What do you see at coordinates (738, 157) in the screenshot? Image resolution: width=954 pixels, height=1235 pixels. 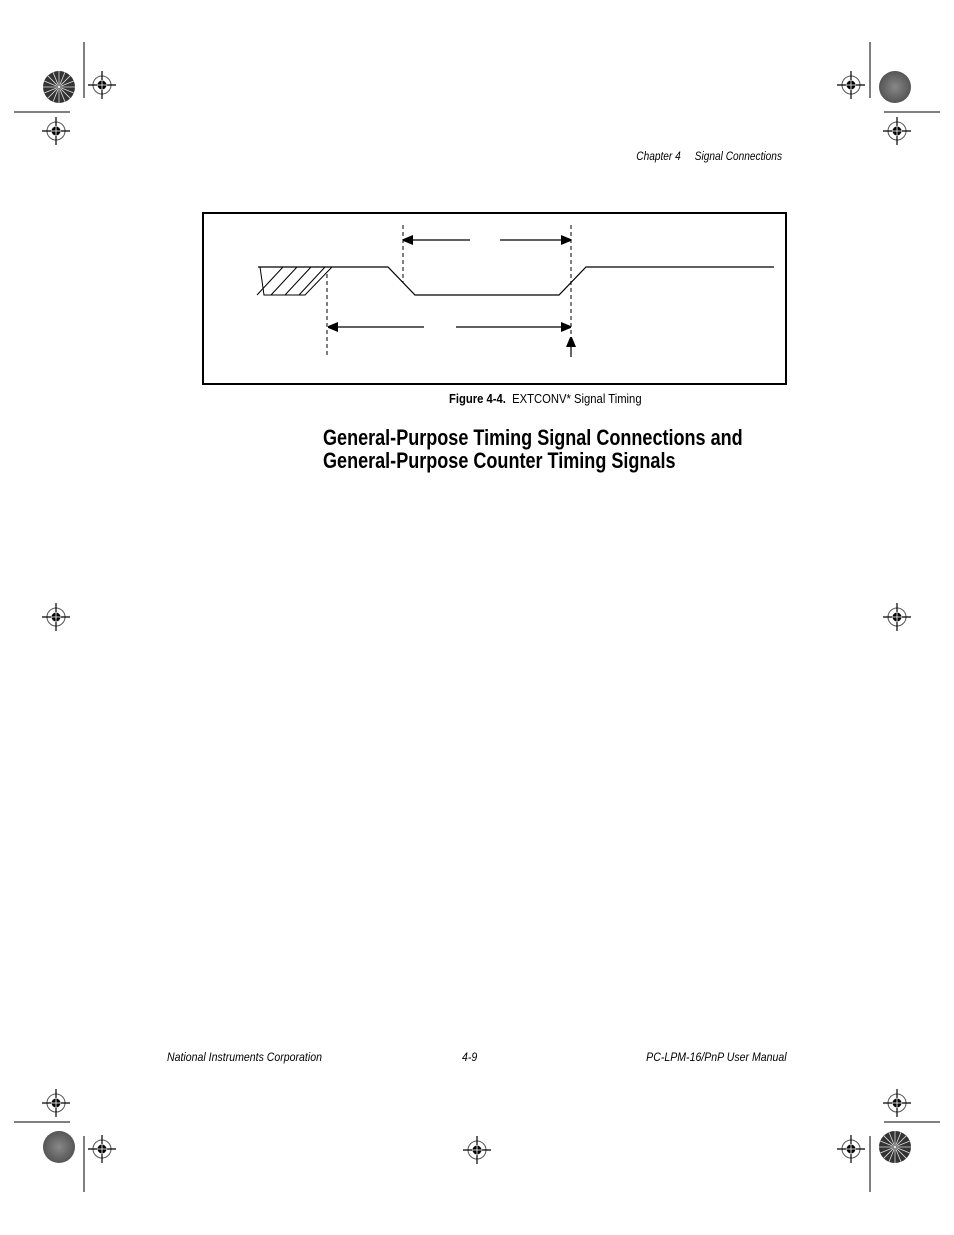 I see `section-label: Signal Connections` at bounding box center [738, 157].